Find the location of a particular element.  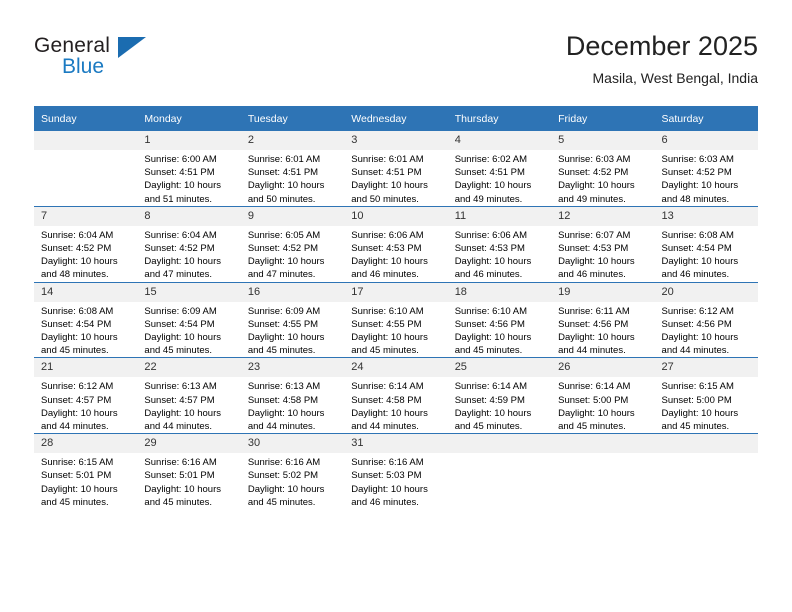

sun-info-line: Sunrise: 6:10 AM is located at coordinates (387, 311).